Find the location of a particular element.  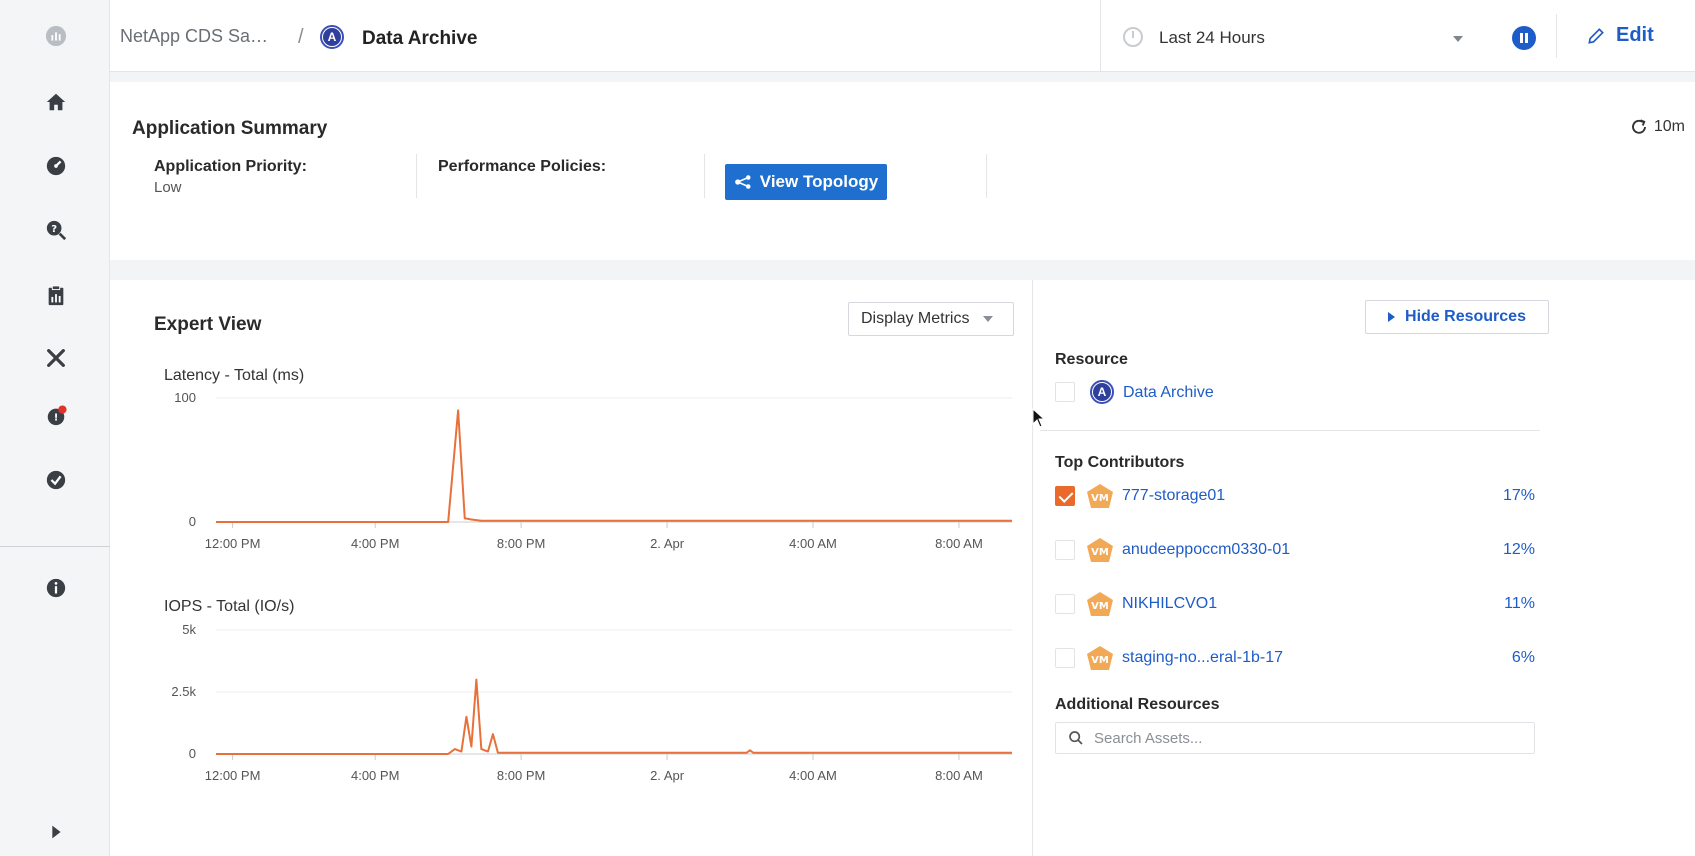

clock-icon is located at coordinates (1133, 37).